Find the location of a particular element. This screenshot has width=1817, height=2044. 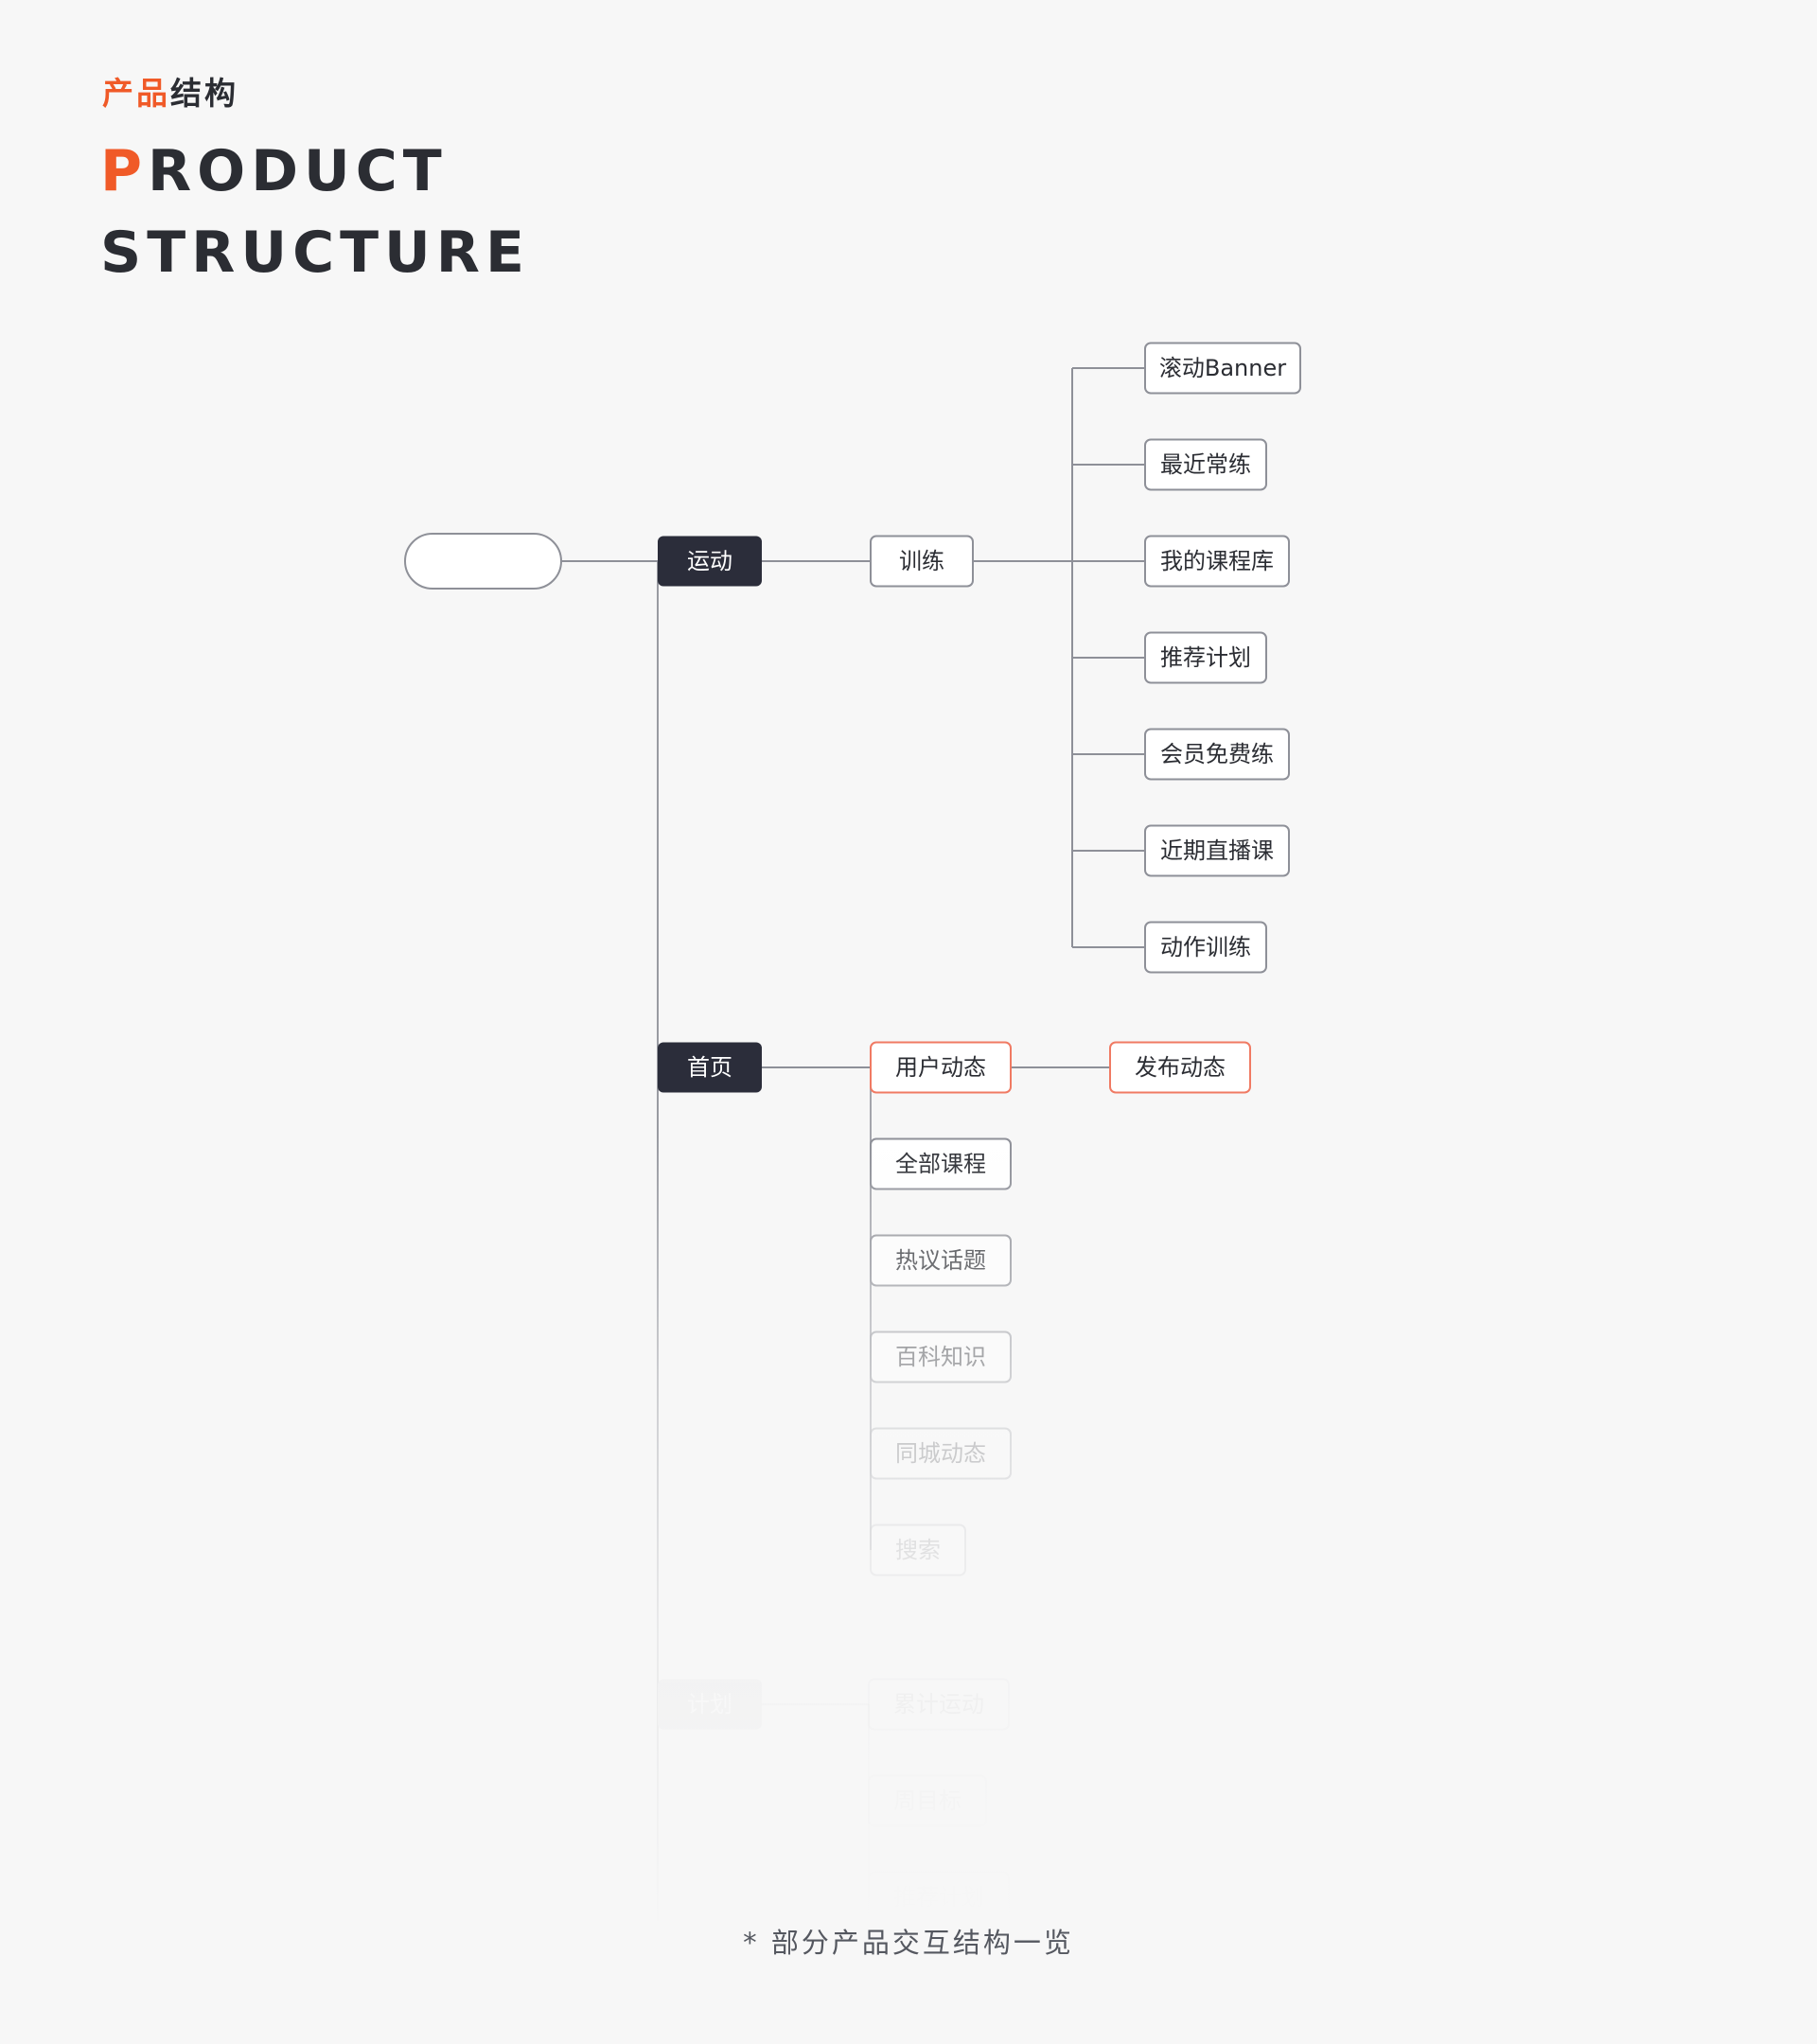

node-section-1-child-1-label: 全部课程 is located at coordinates (940, 1164).